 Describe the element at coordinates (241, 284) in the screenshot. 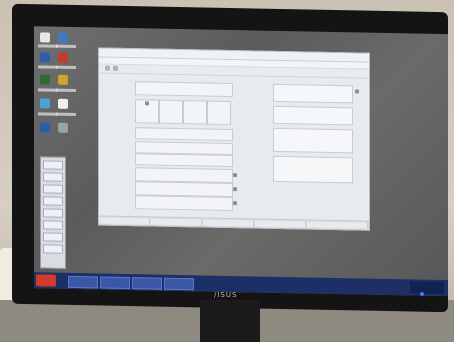

I see `taskbar` at that location.